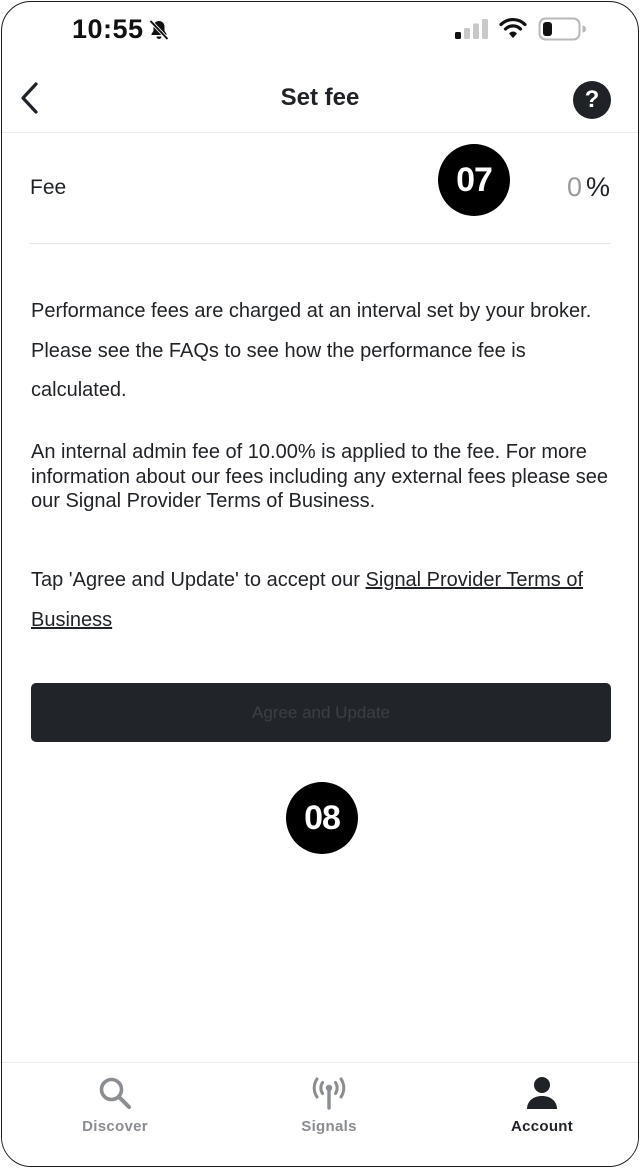 This screenshot has width=640, height=1169. What do you see at coordinates (471, 29) in the screenshot?
I see `cellular-signal-icon` at bounding box center [471, 29].